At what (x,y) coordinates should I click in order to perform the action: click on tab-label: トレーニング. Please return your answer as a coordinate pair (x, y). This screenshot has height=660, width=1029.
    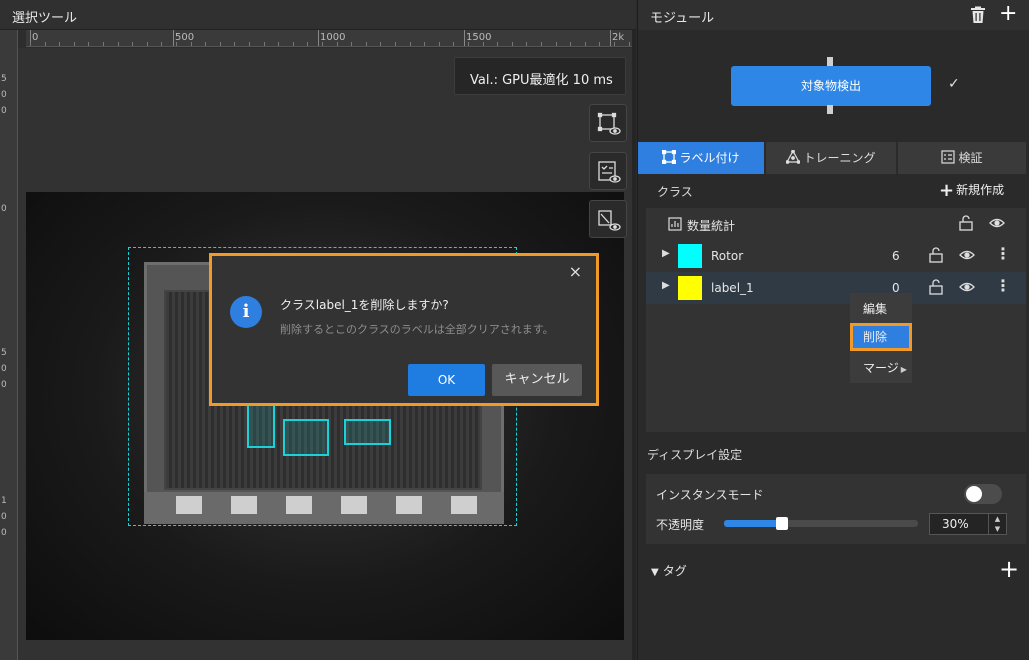
    Looking at the image, I should click on (839, 158).